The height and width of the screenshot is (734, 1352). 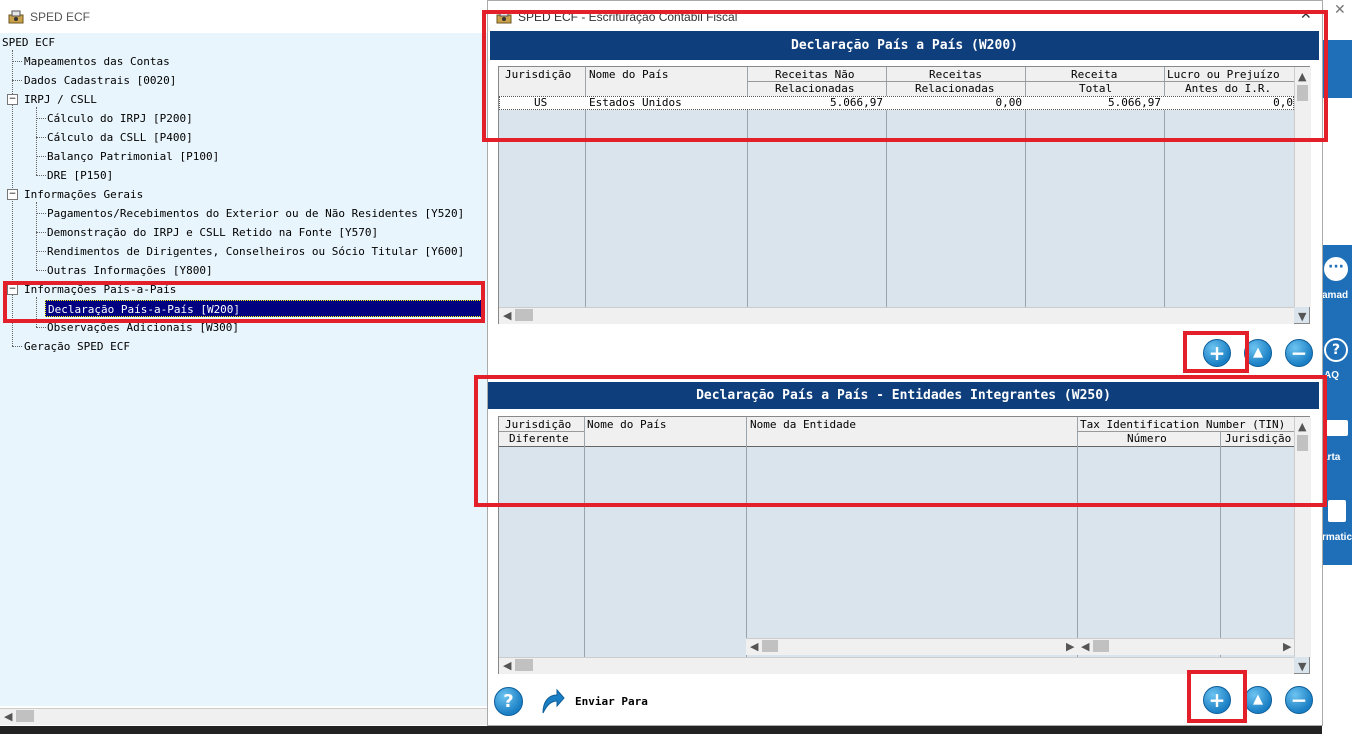 What do you see at coordinates (1217, 700) in the screenshot?
I see `w250-add-button: +` at bounding box center [1217, 700].